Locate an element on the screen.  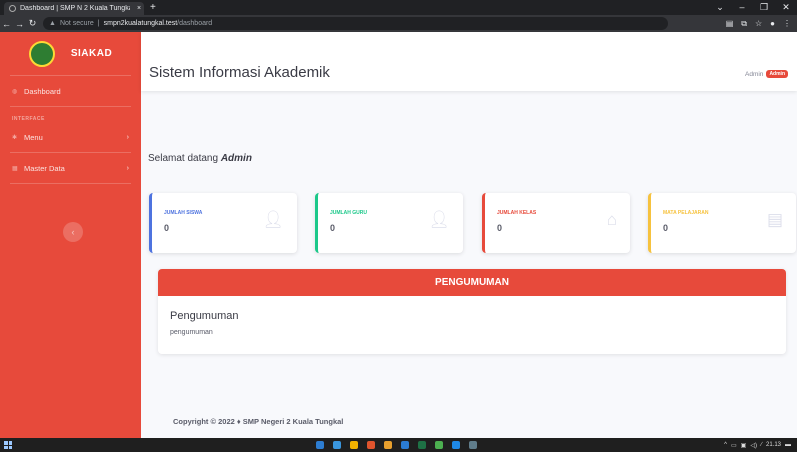
user-dropdown: Admin Admin is located at coordinates (766, 74).